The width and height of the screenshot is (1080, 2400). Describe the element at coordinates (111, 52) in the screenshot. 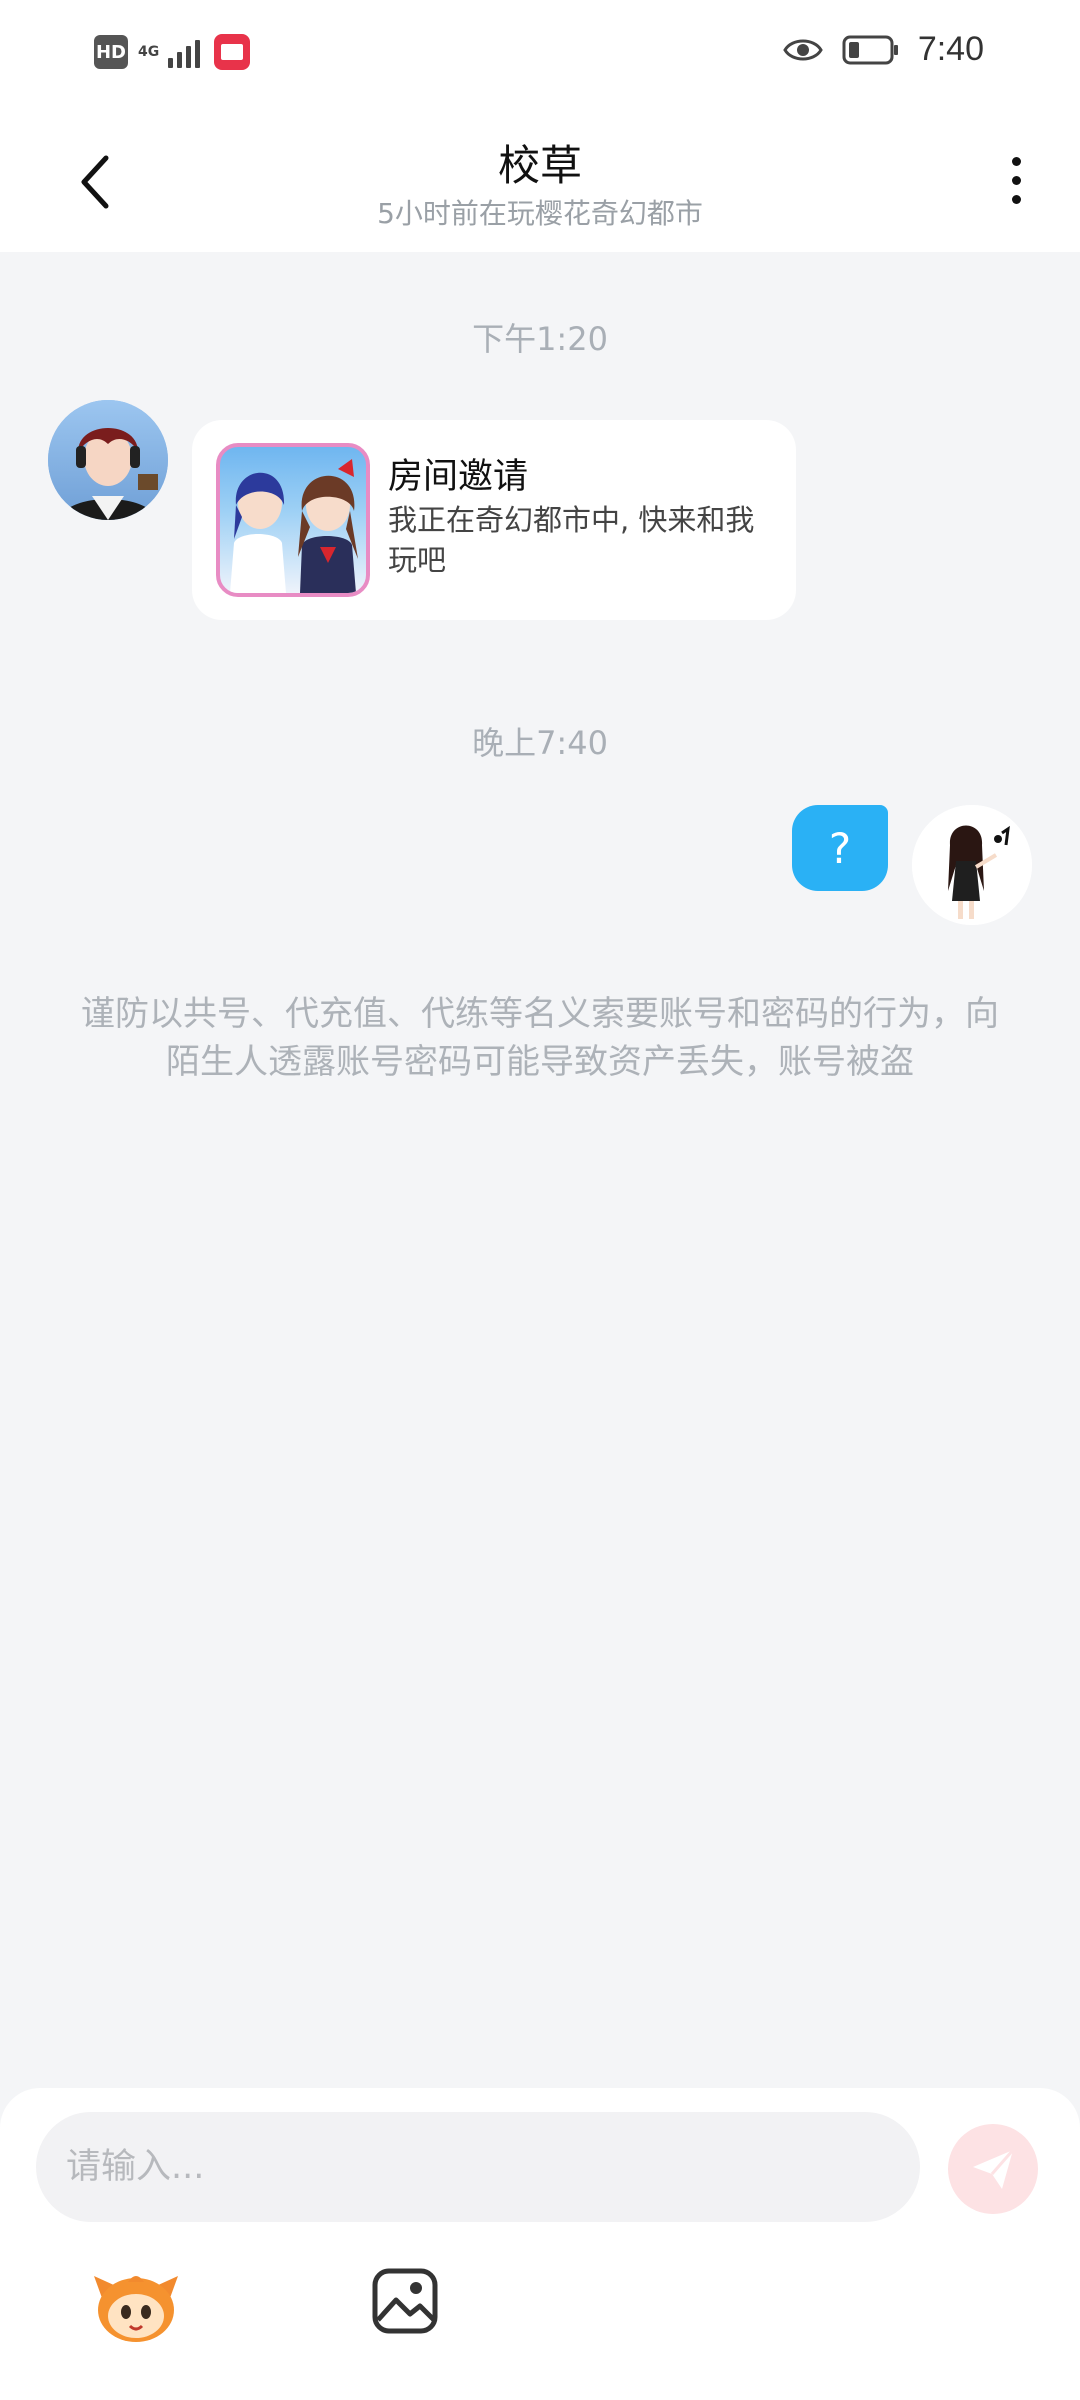

I see `hd-icon: HD` at that location.